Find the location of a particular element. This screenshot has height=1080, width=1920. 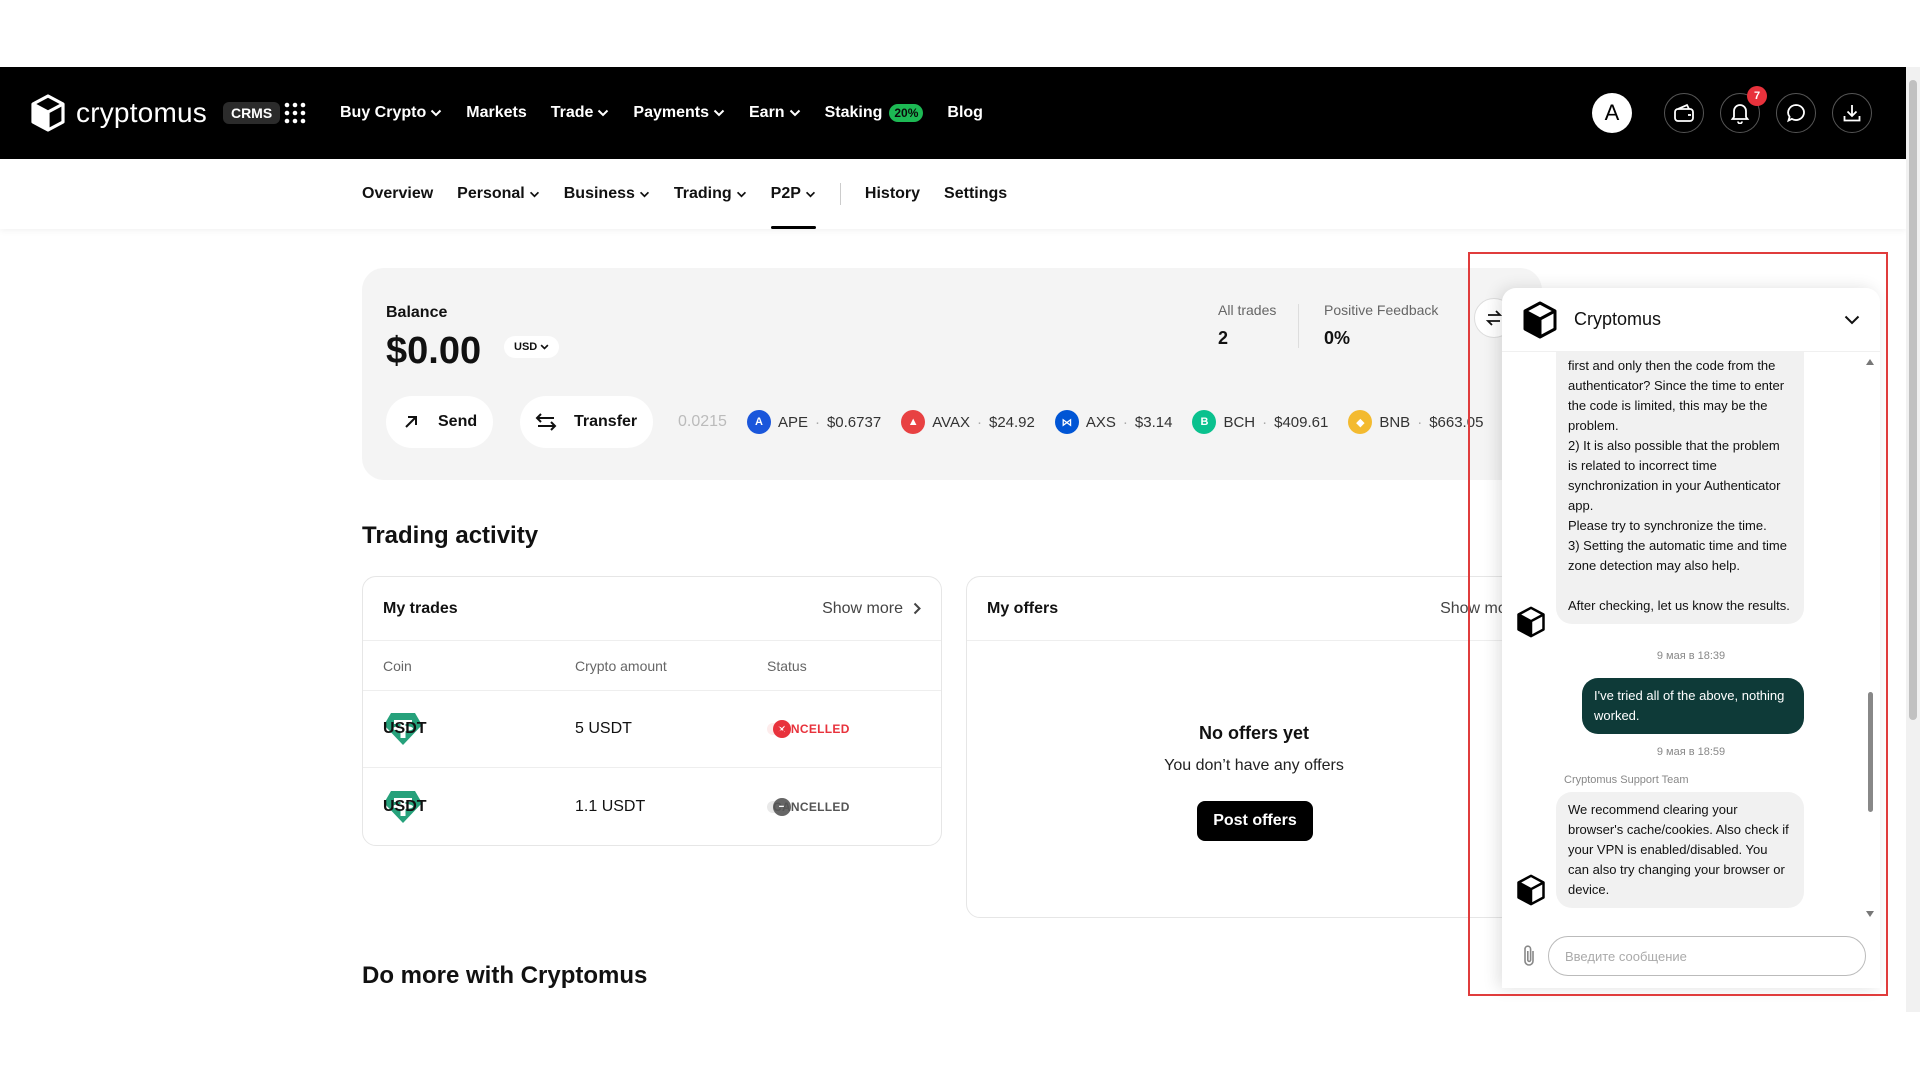

download-icon is located at coordinates (1852, 113).